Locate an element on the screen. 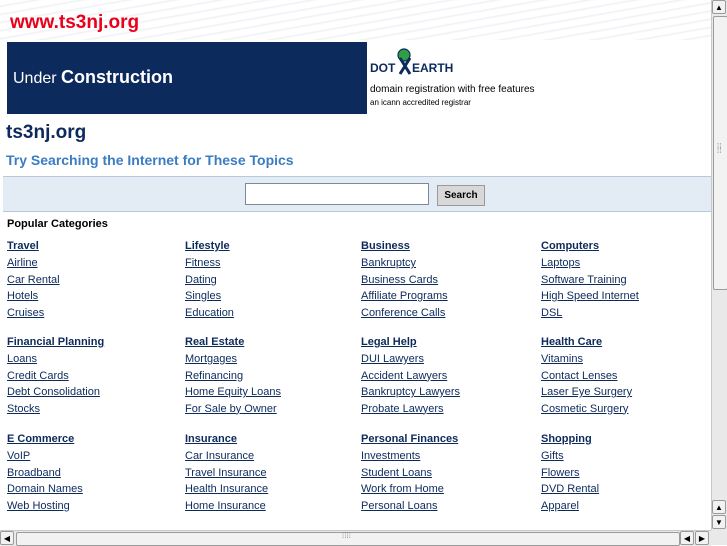  category-link: Bankruptcy is located at coordinates (388, 263).